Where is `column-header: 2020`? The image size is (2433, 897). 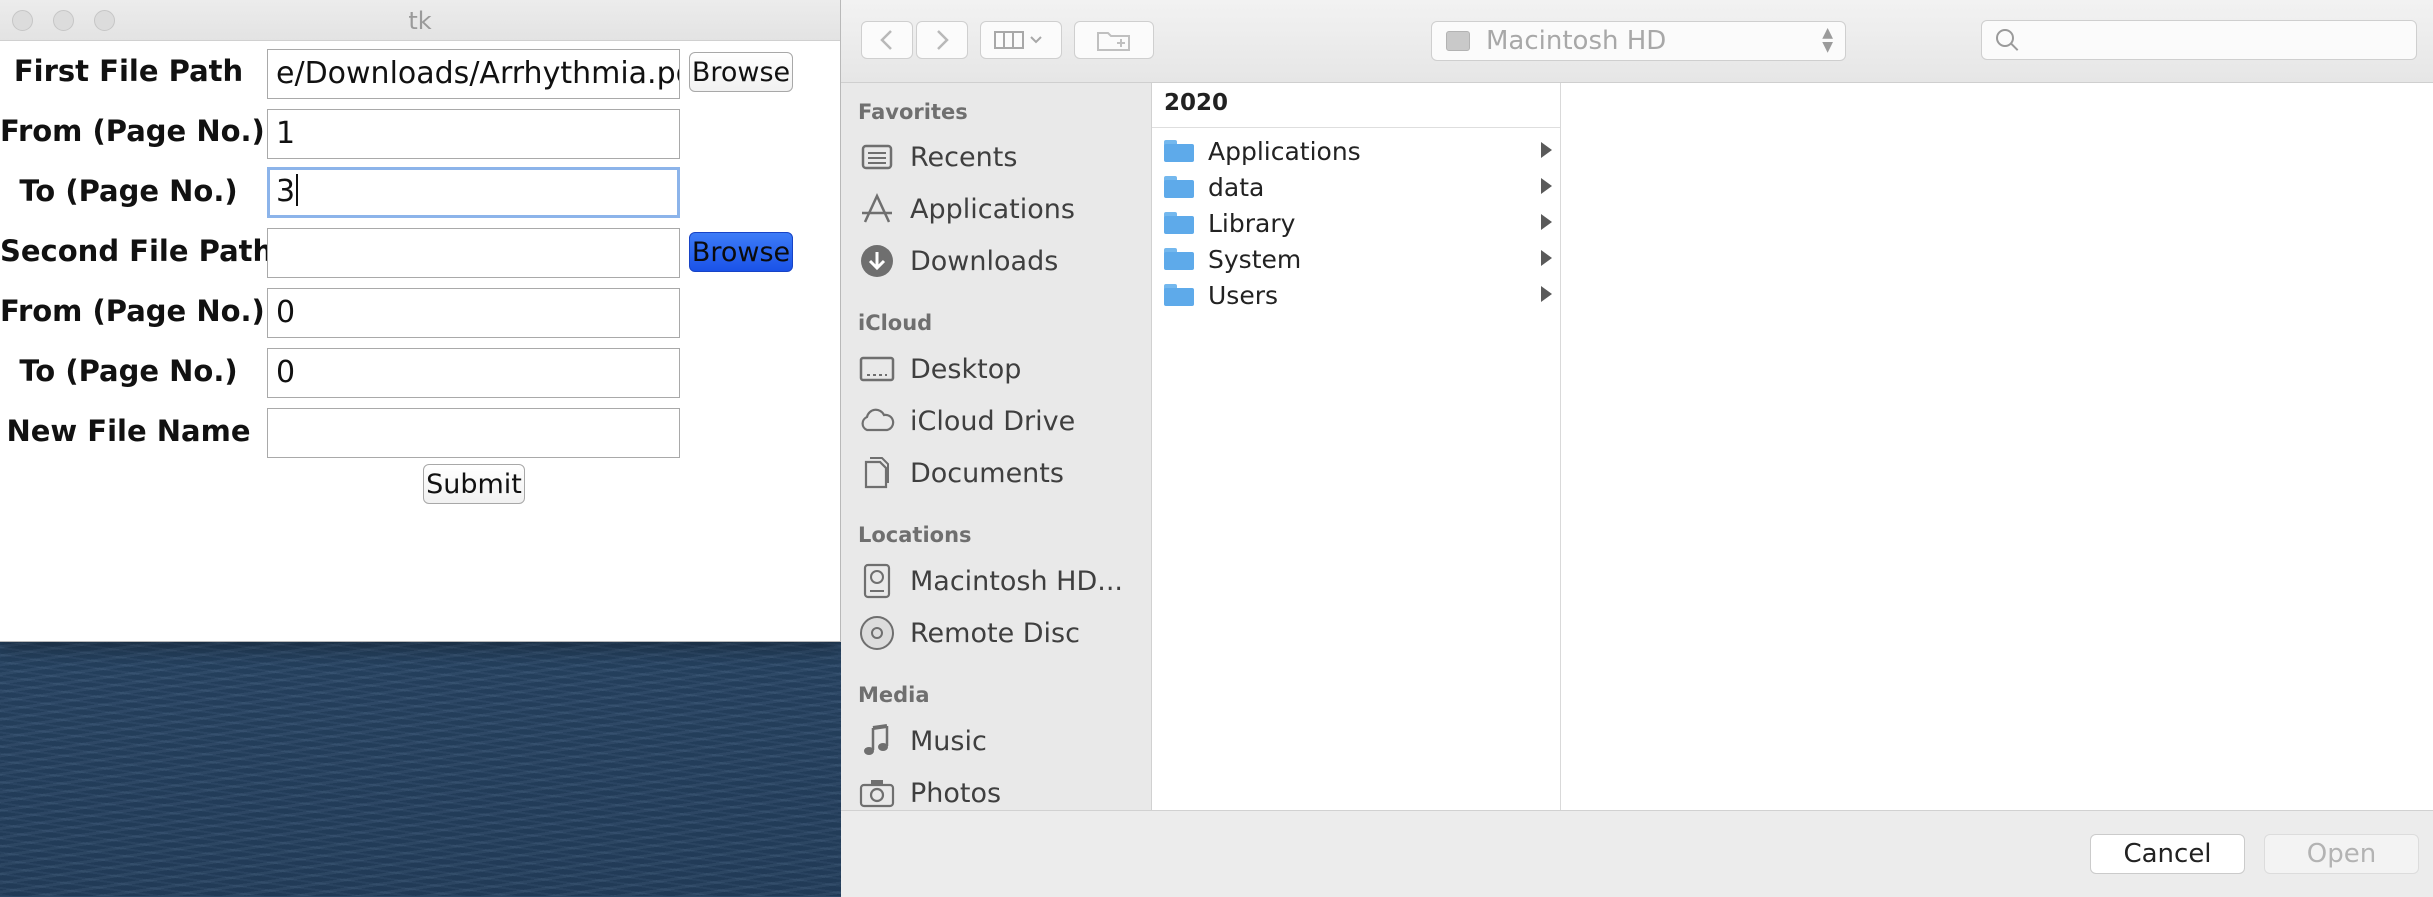
column-header: 2020 is located at coordinates (1356, 105).